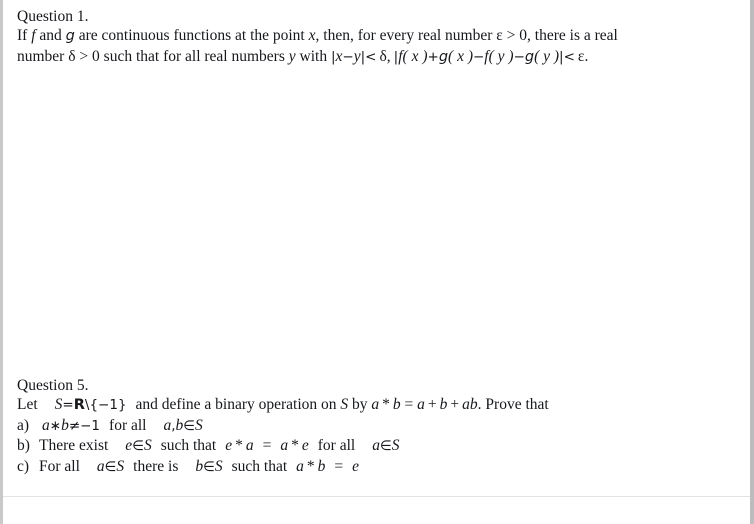 The height and width of the screenshot is (524, 754). Describe the element at coordinates (72, 56) in the screenshot. I see `math-symbol-delta: δ` at that location.